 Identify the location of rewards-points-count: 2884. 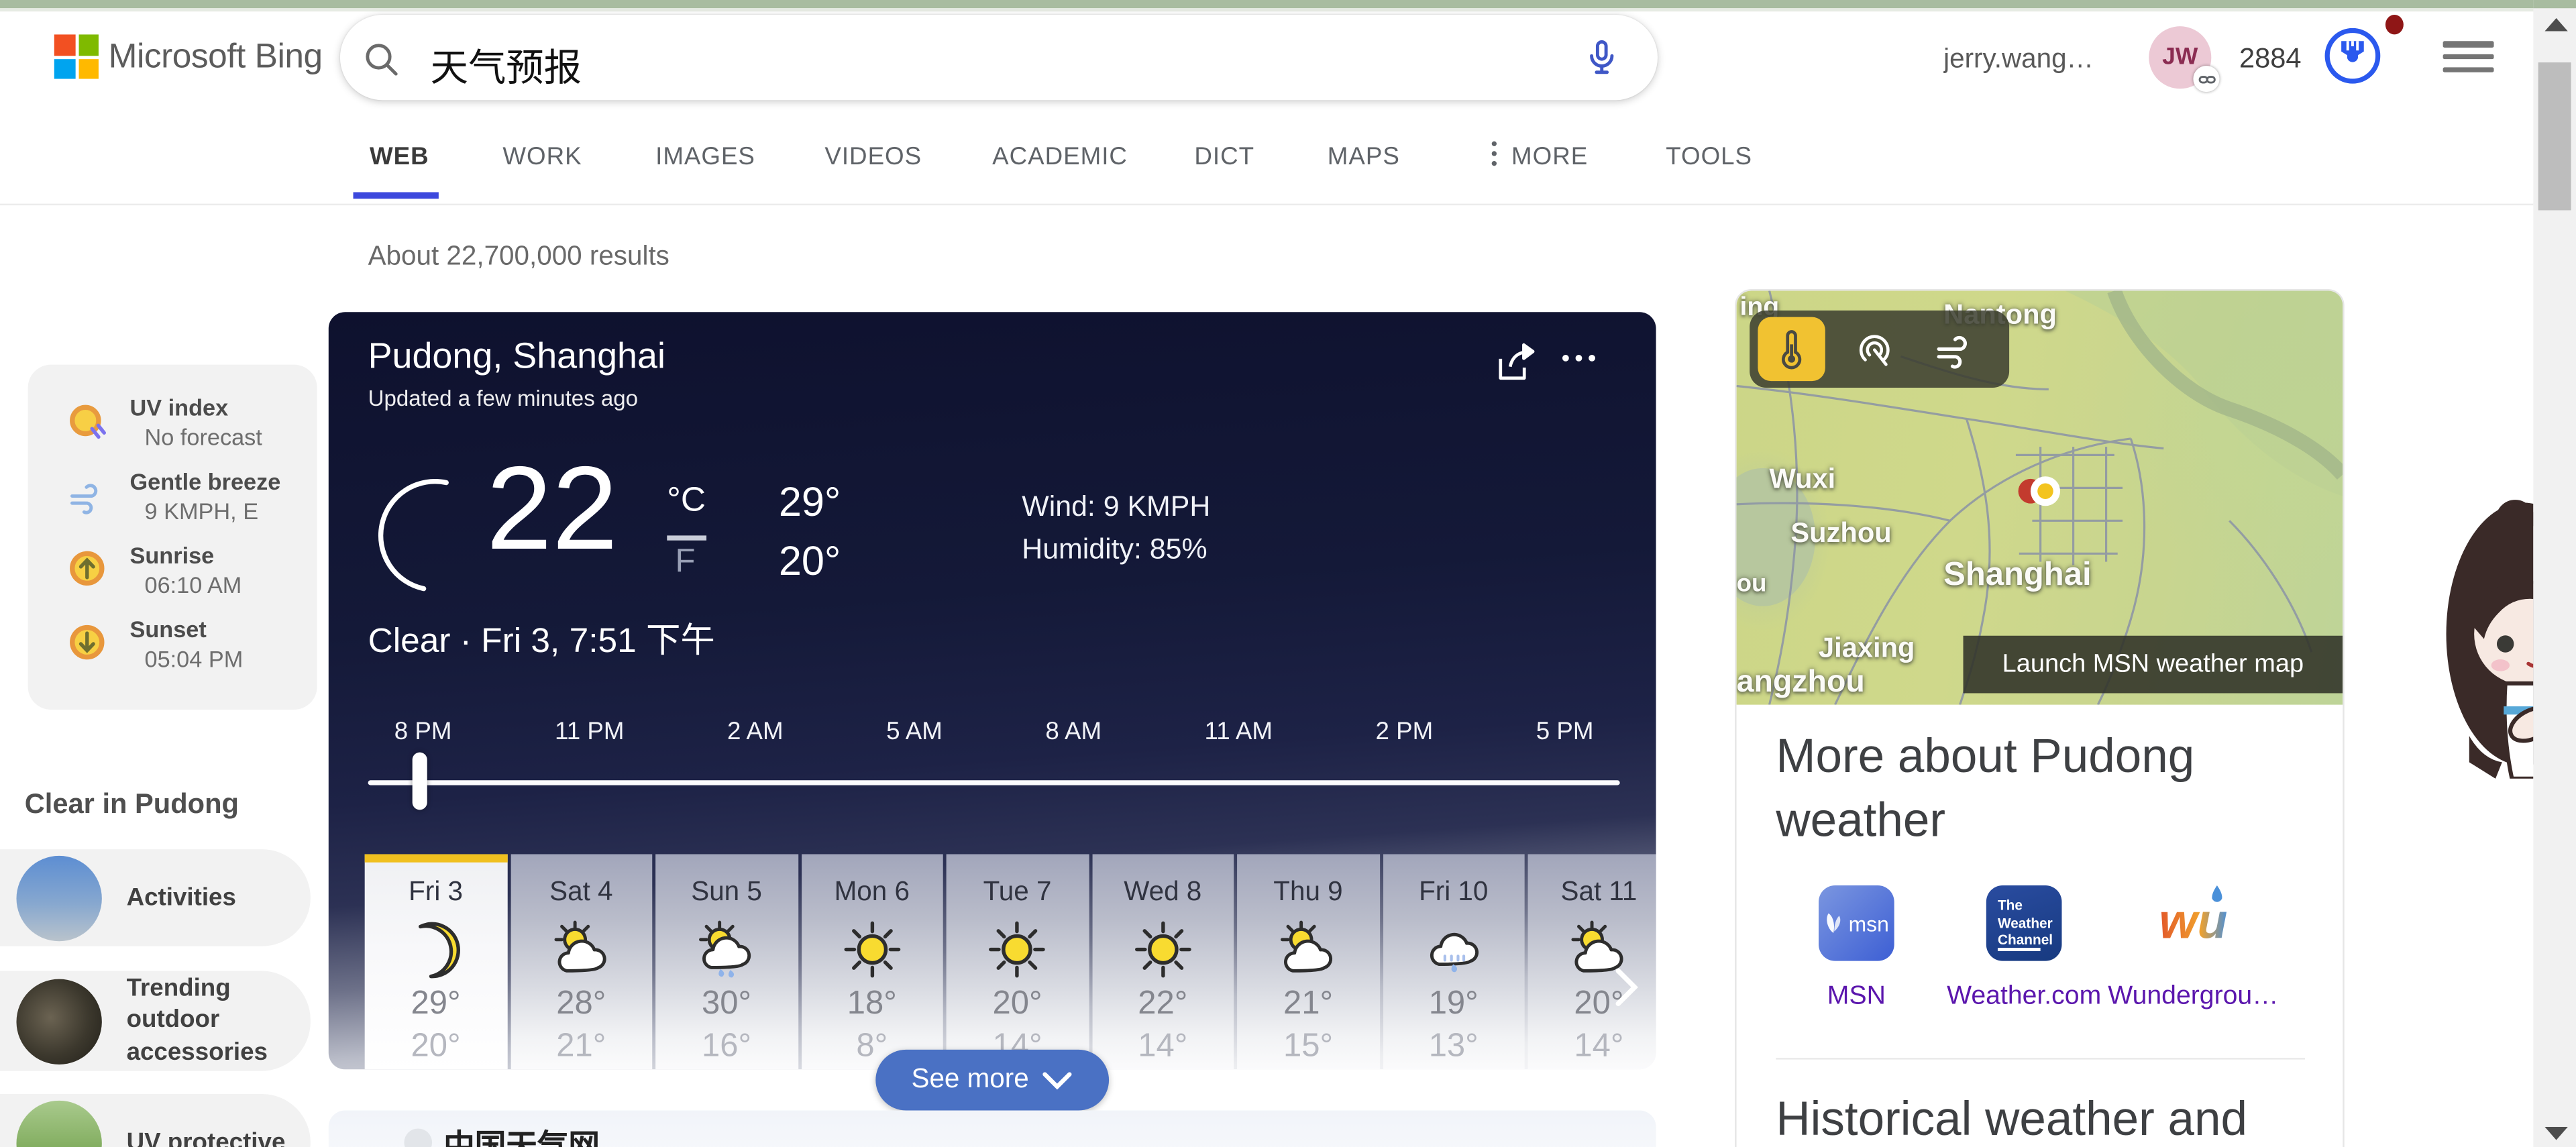
(2270, 59).